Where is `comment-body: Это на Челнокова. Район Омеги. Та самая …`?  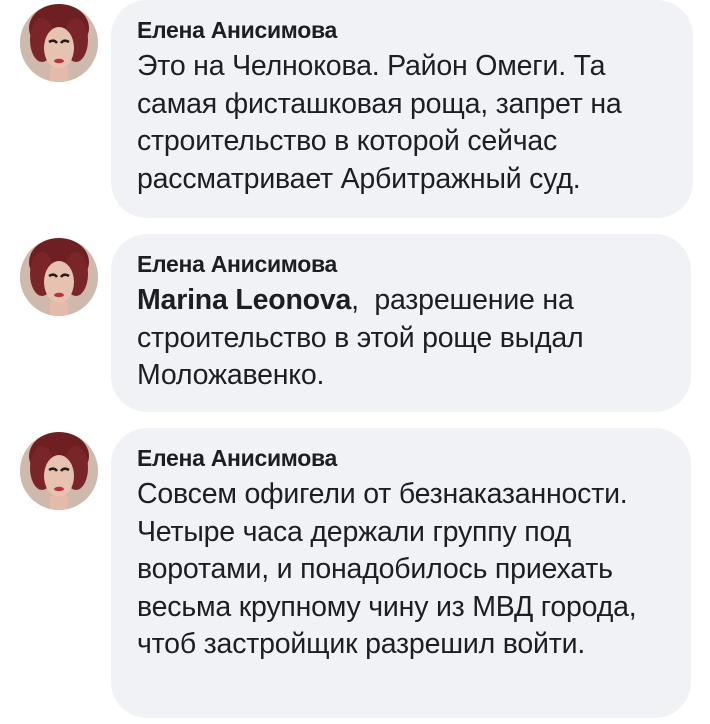
comment-body: Это на Челнокова. Район Омеги. Та самая … is located at coordinates (379, 122).